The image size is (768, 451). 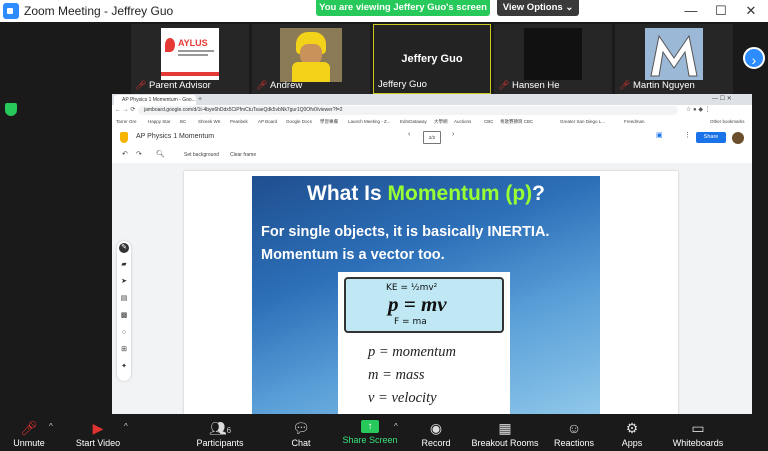 I want to click on bookmark-item: Freedman, so click(x=634, y=121).